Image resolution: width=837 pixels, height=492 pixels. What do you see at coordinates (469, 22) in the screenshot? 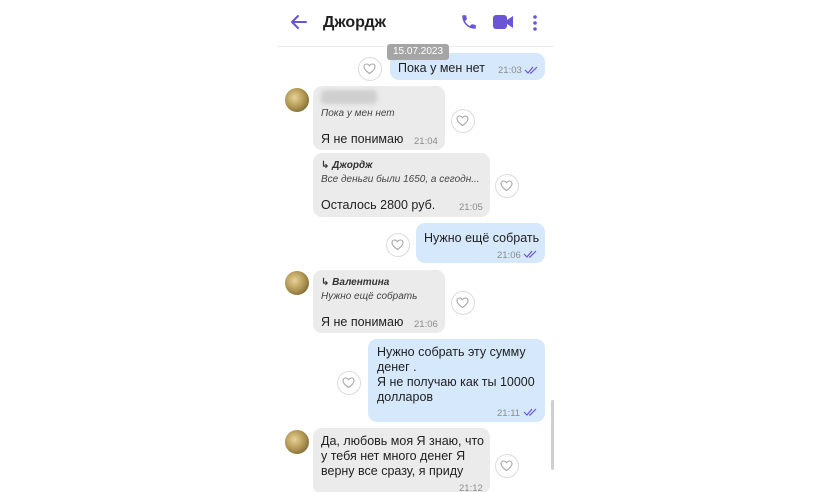
I see `phone-icon` at bounding box center [469, 22].